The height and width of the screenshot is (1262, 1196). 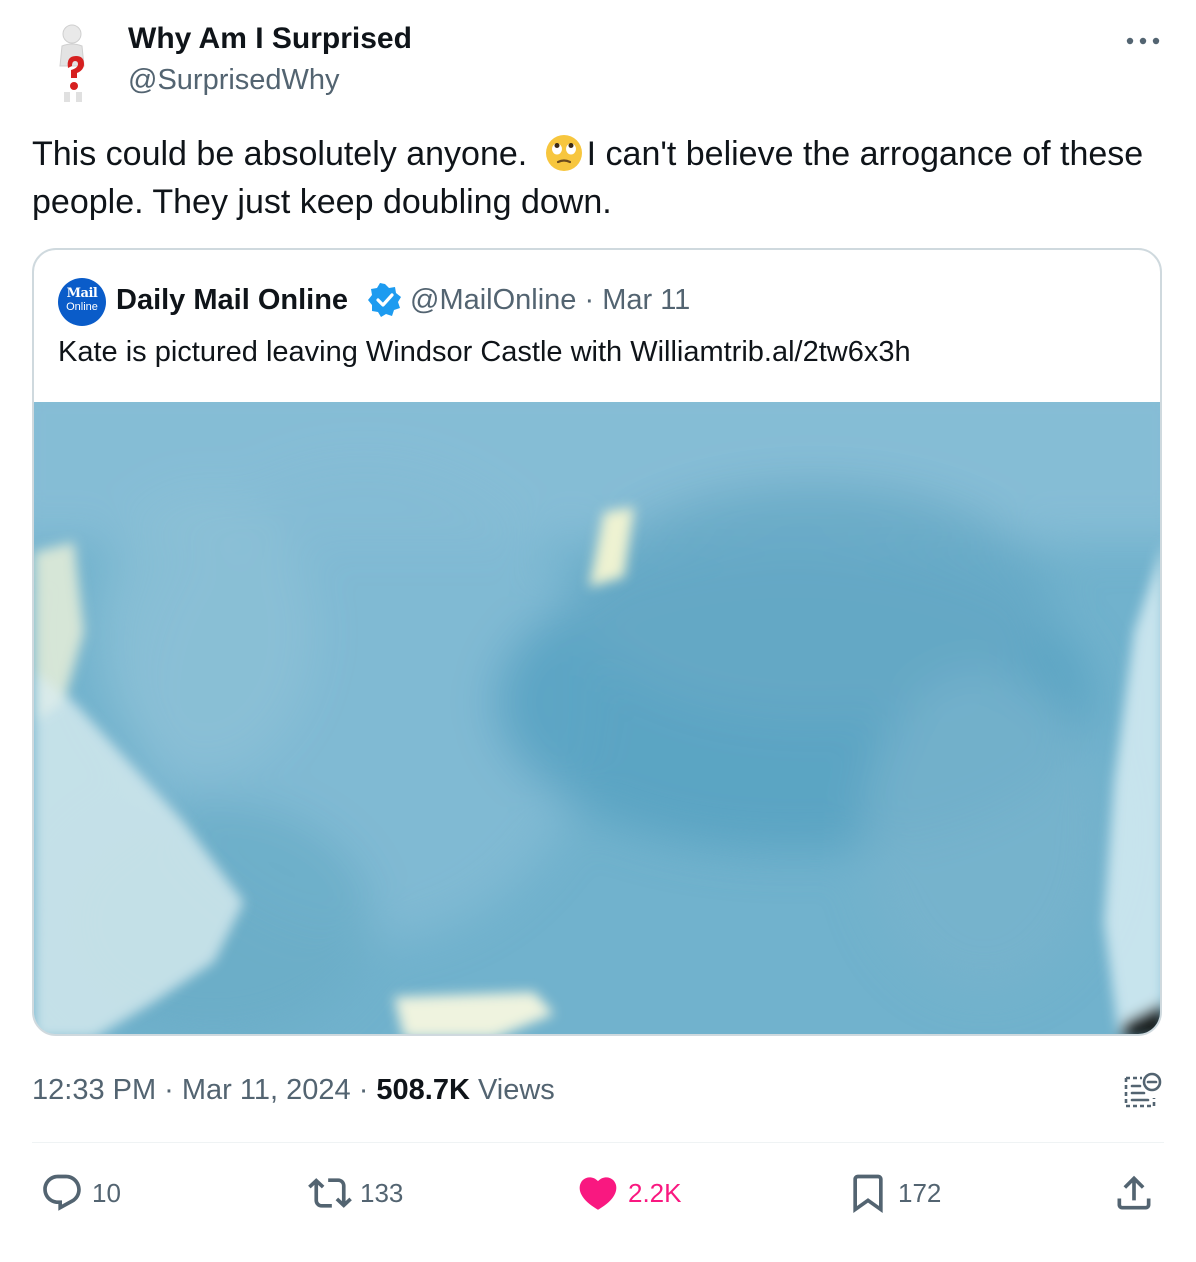 I want to click on face-with-rolling-eyes-icon, so click(x=564, y=153).